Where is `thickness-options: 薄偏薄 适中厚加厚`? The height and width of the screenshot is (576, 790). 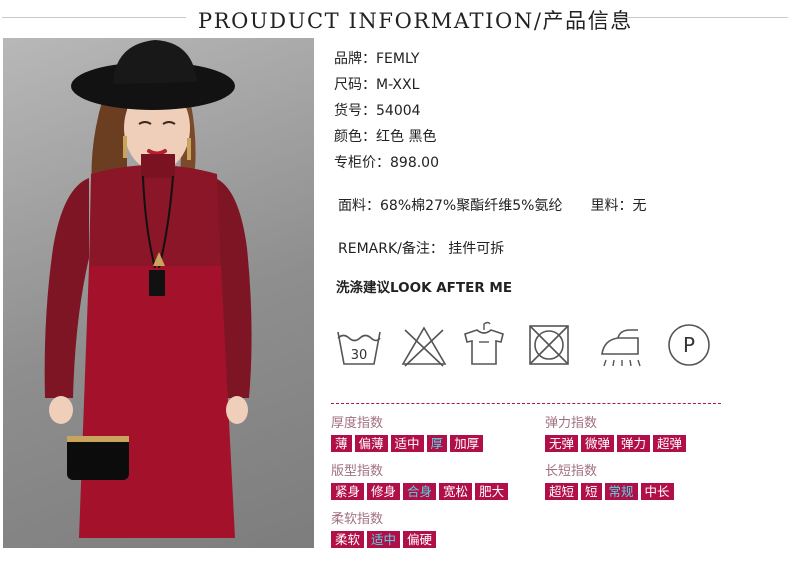
thickness-options: 薄偏薄 适中厚加厚 is located at coordinates (407, 443).